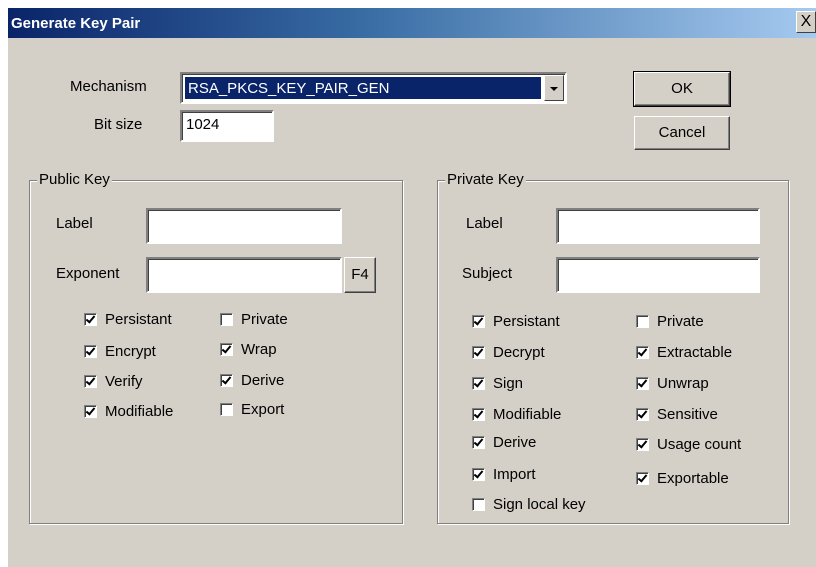 This screenshot has height=567, width=816. Describe the element at coordinates (682, 89) in the screenshot. I see `ok-button: OK` at that location.